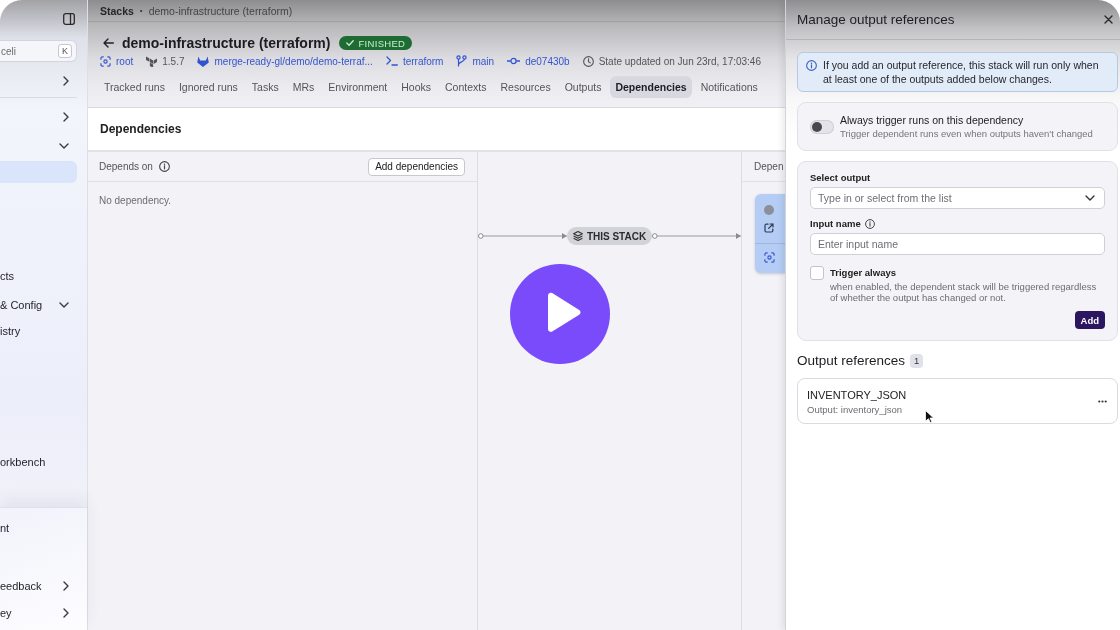 Image resolution: width=1120 pixels, height=630 pixels. I want to click on nav-item: ey, so click(38, 613).